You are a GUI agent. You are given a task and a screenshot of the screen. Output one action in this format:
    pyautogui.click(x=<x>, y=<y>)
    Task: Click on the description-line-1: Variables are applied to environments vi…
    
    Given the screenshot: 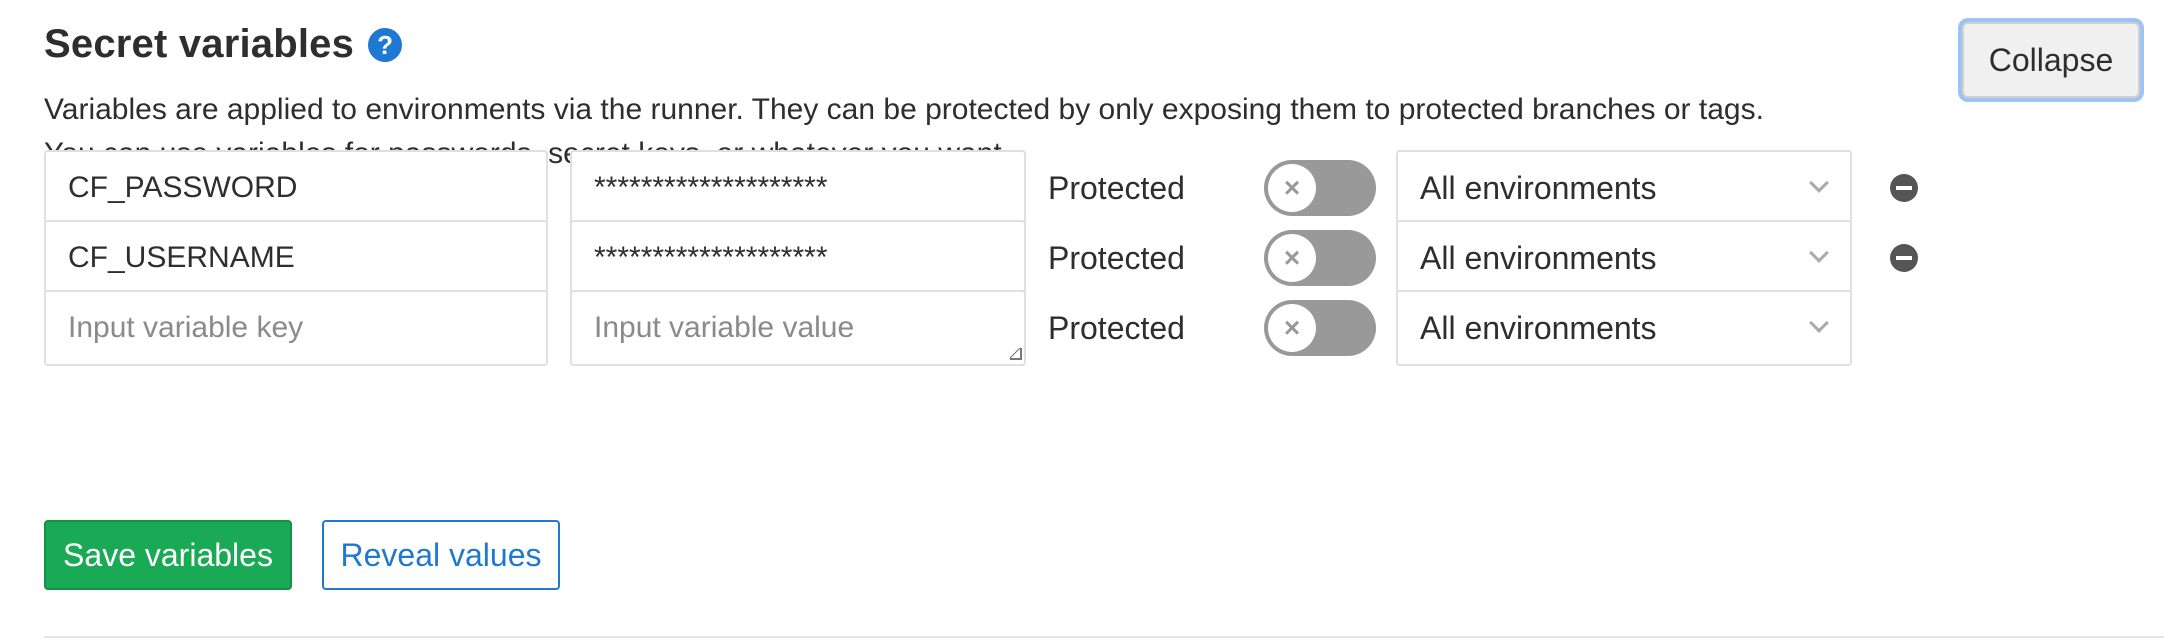 What is the action you would take?
    pyautogui.click(x=904, y=109)
    